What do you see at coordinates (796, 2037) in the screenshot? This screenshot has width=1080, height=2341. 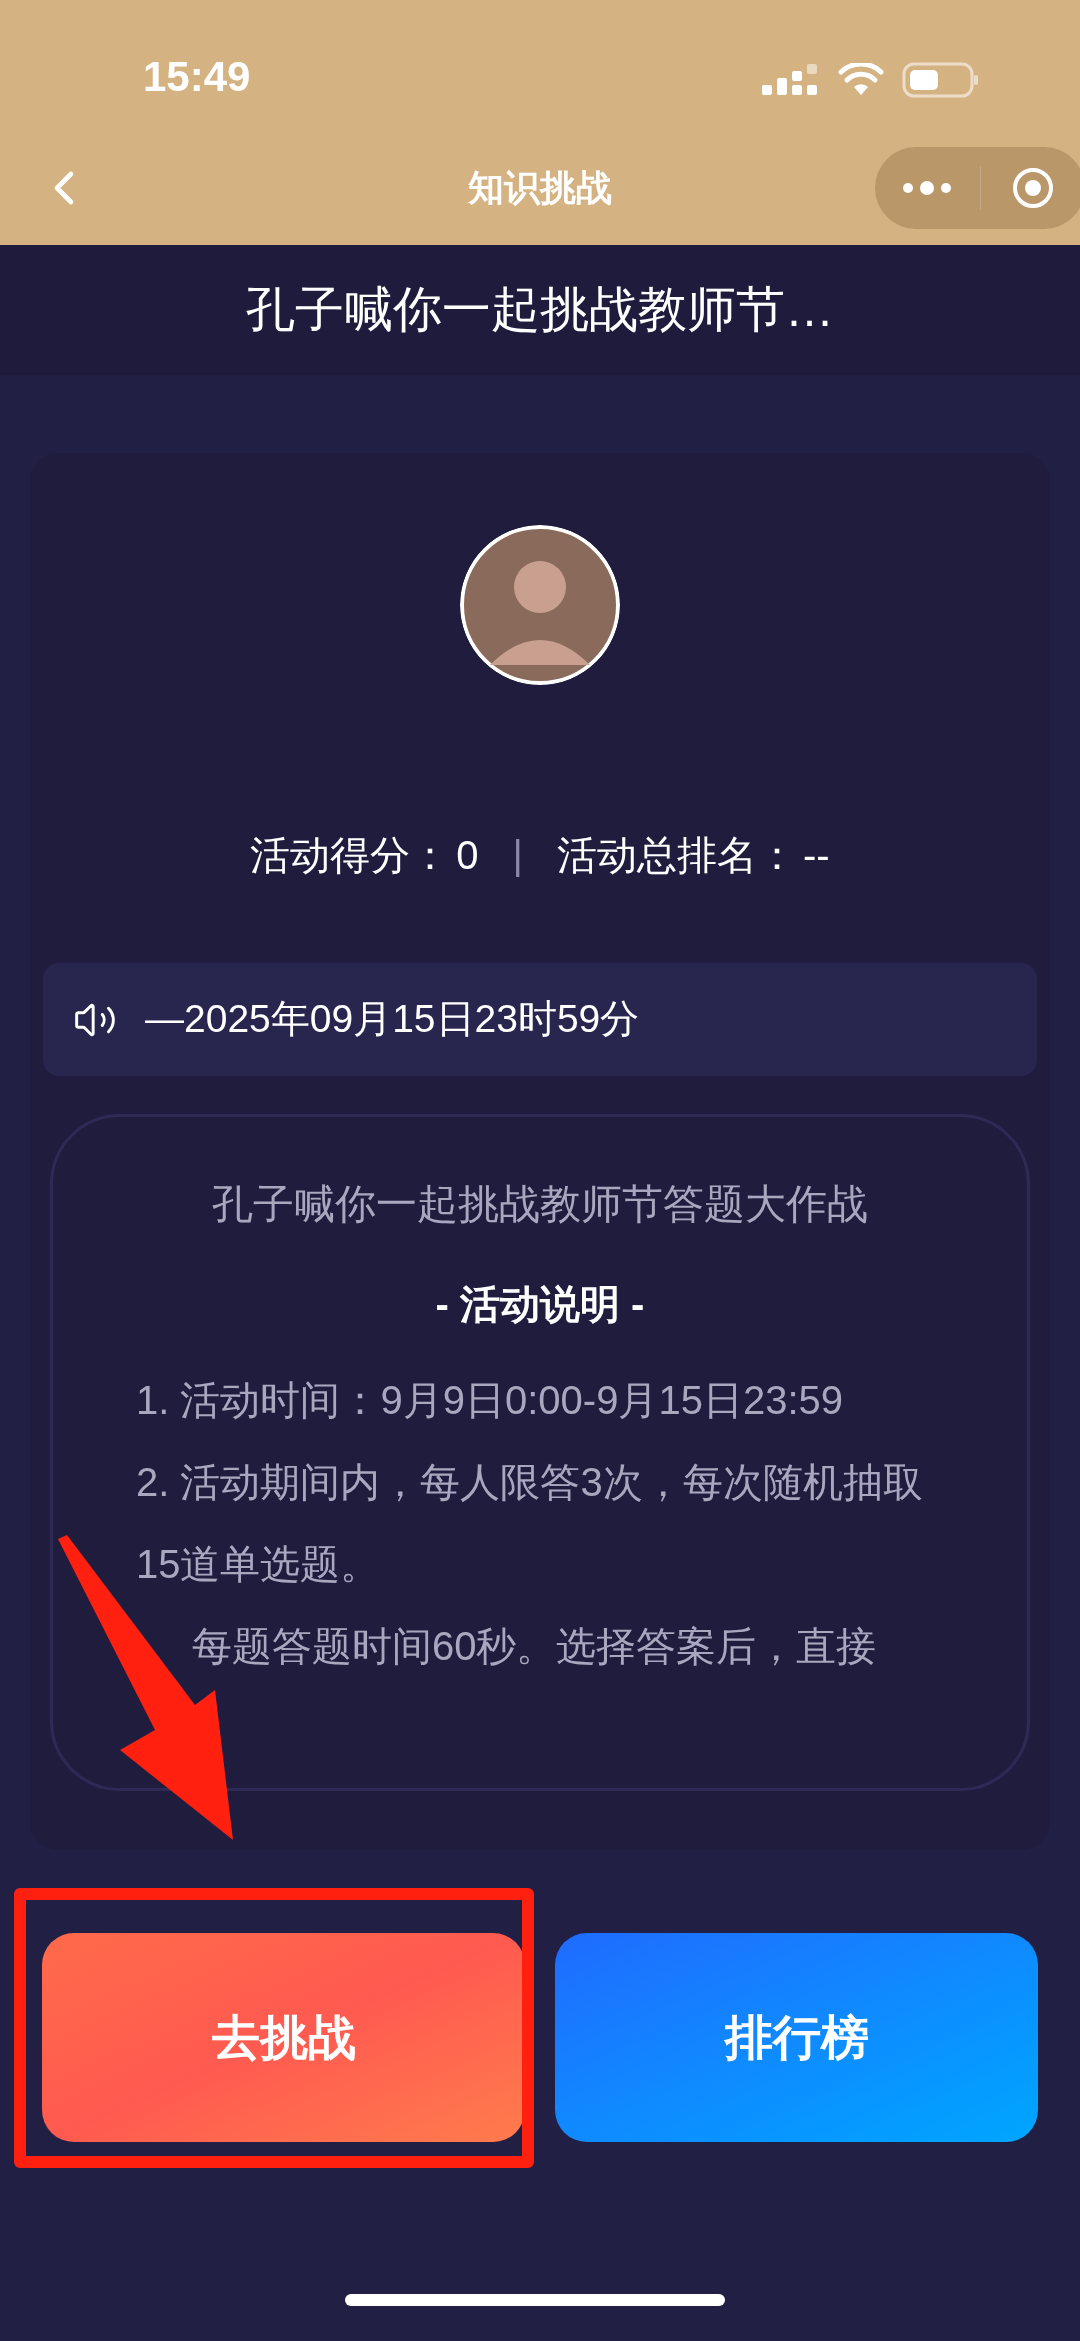 I see `action-button: 排行榜` at bounding box center [796, 2037].